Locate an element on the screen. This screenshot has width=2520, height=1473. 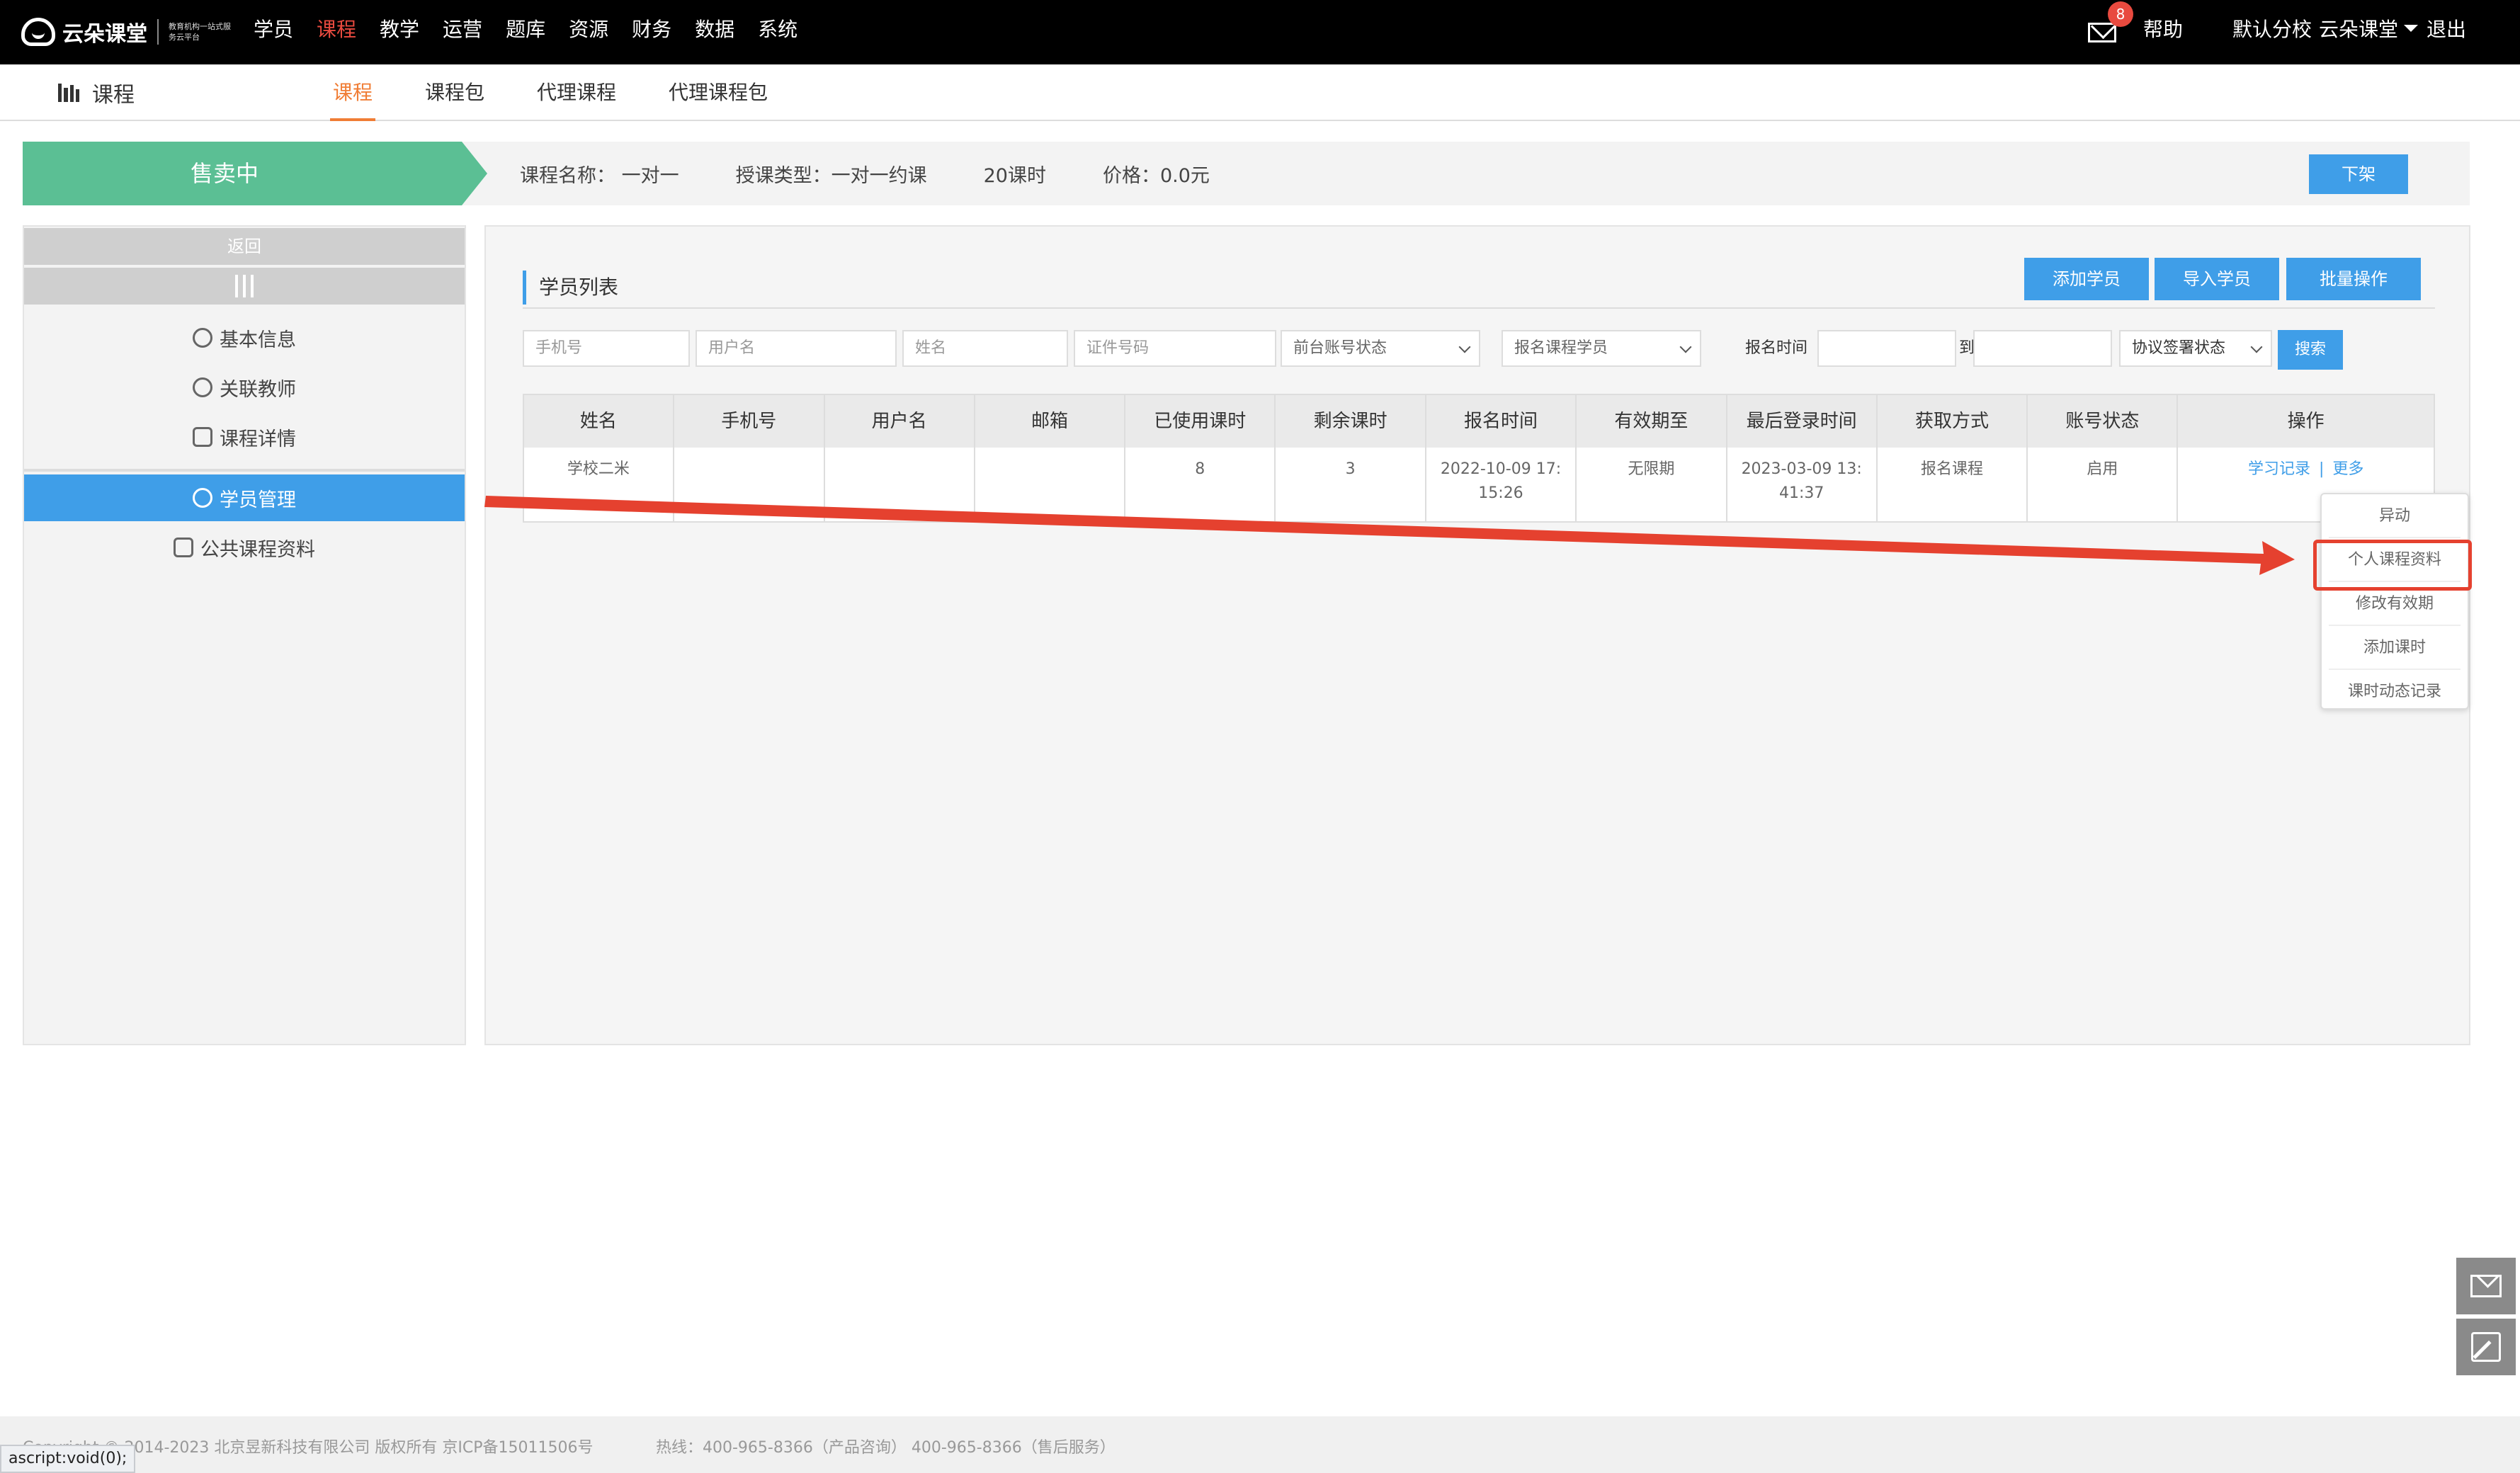
logo-separator is located at coordinates (158, 32).